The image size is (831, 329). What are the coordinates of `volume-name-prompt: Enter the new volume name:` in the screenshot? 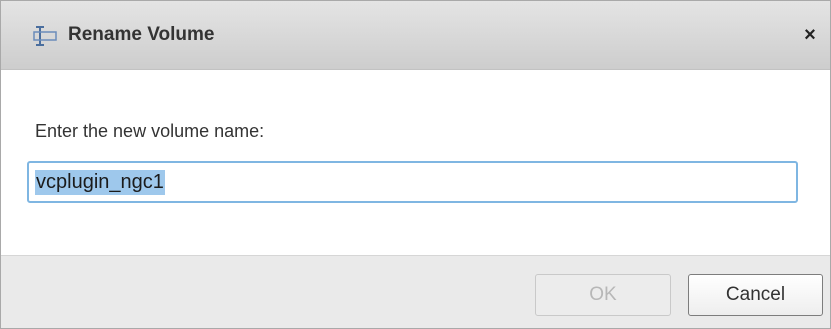 It's located at (150, 131).